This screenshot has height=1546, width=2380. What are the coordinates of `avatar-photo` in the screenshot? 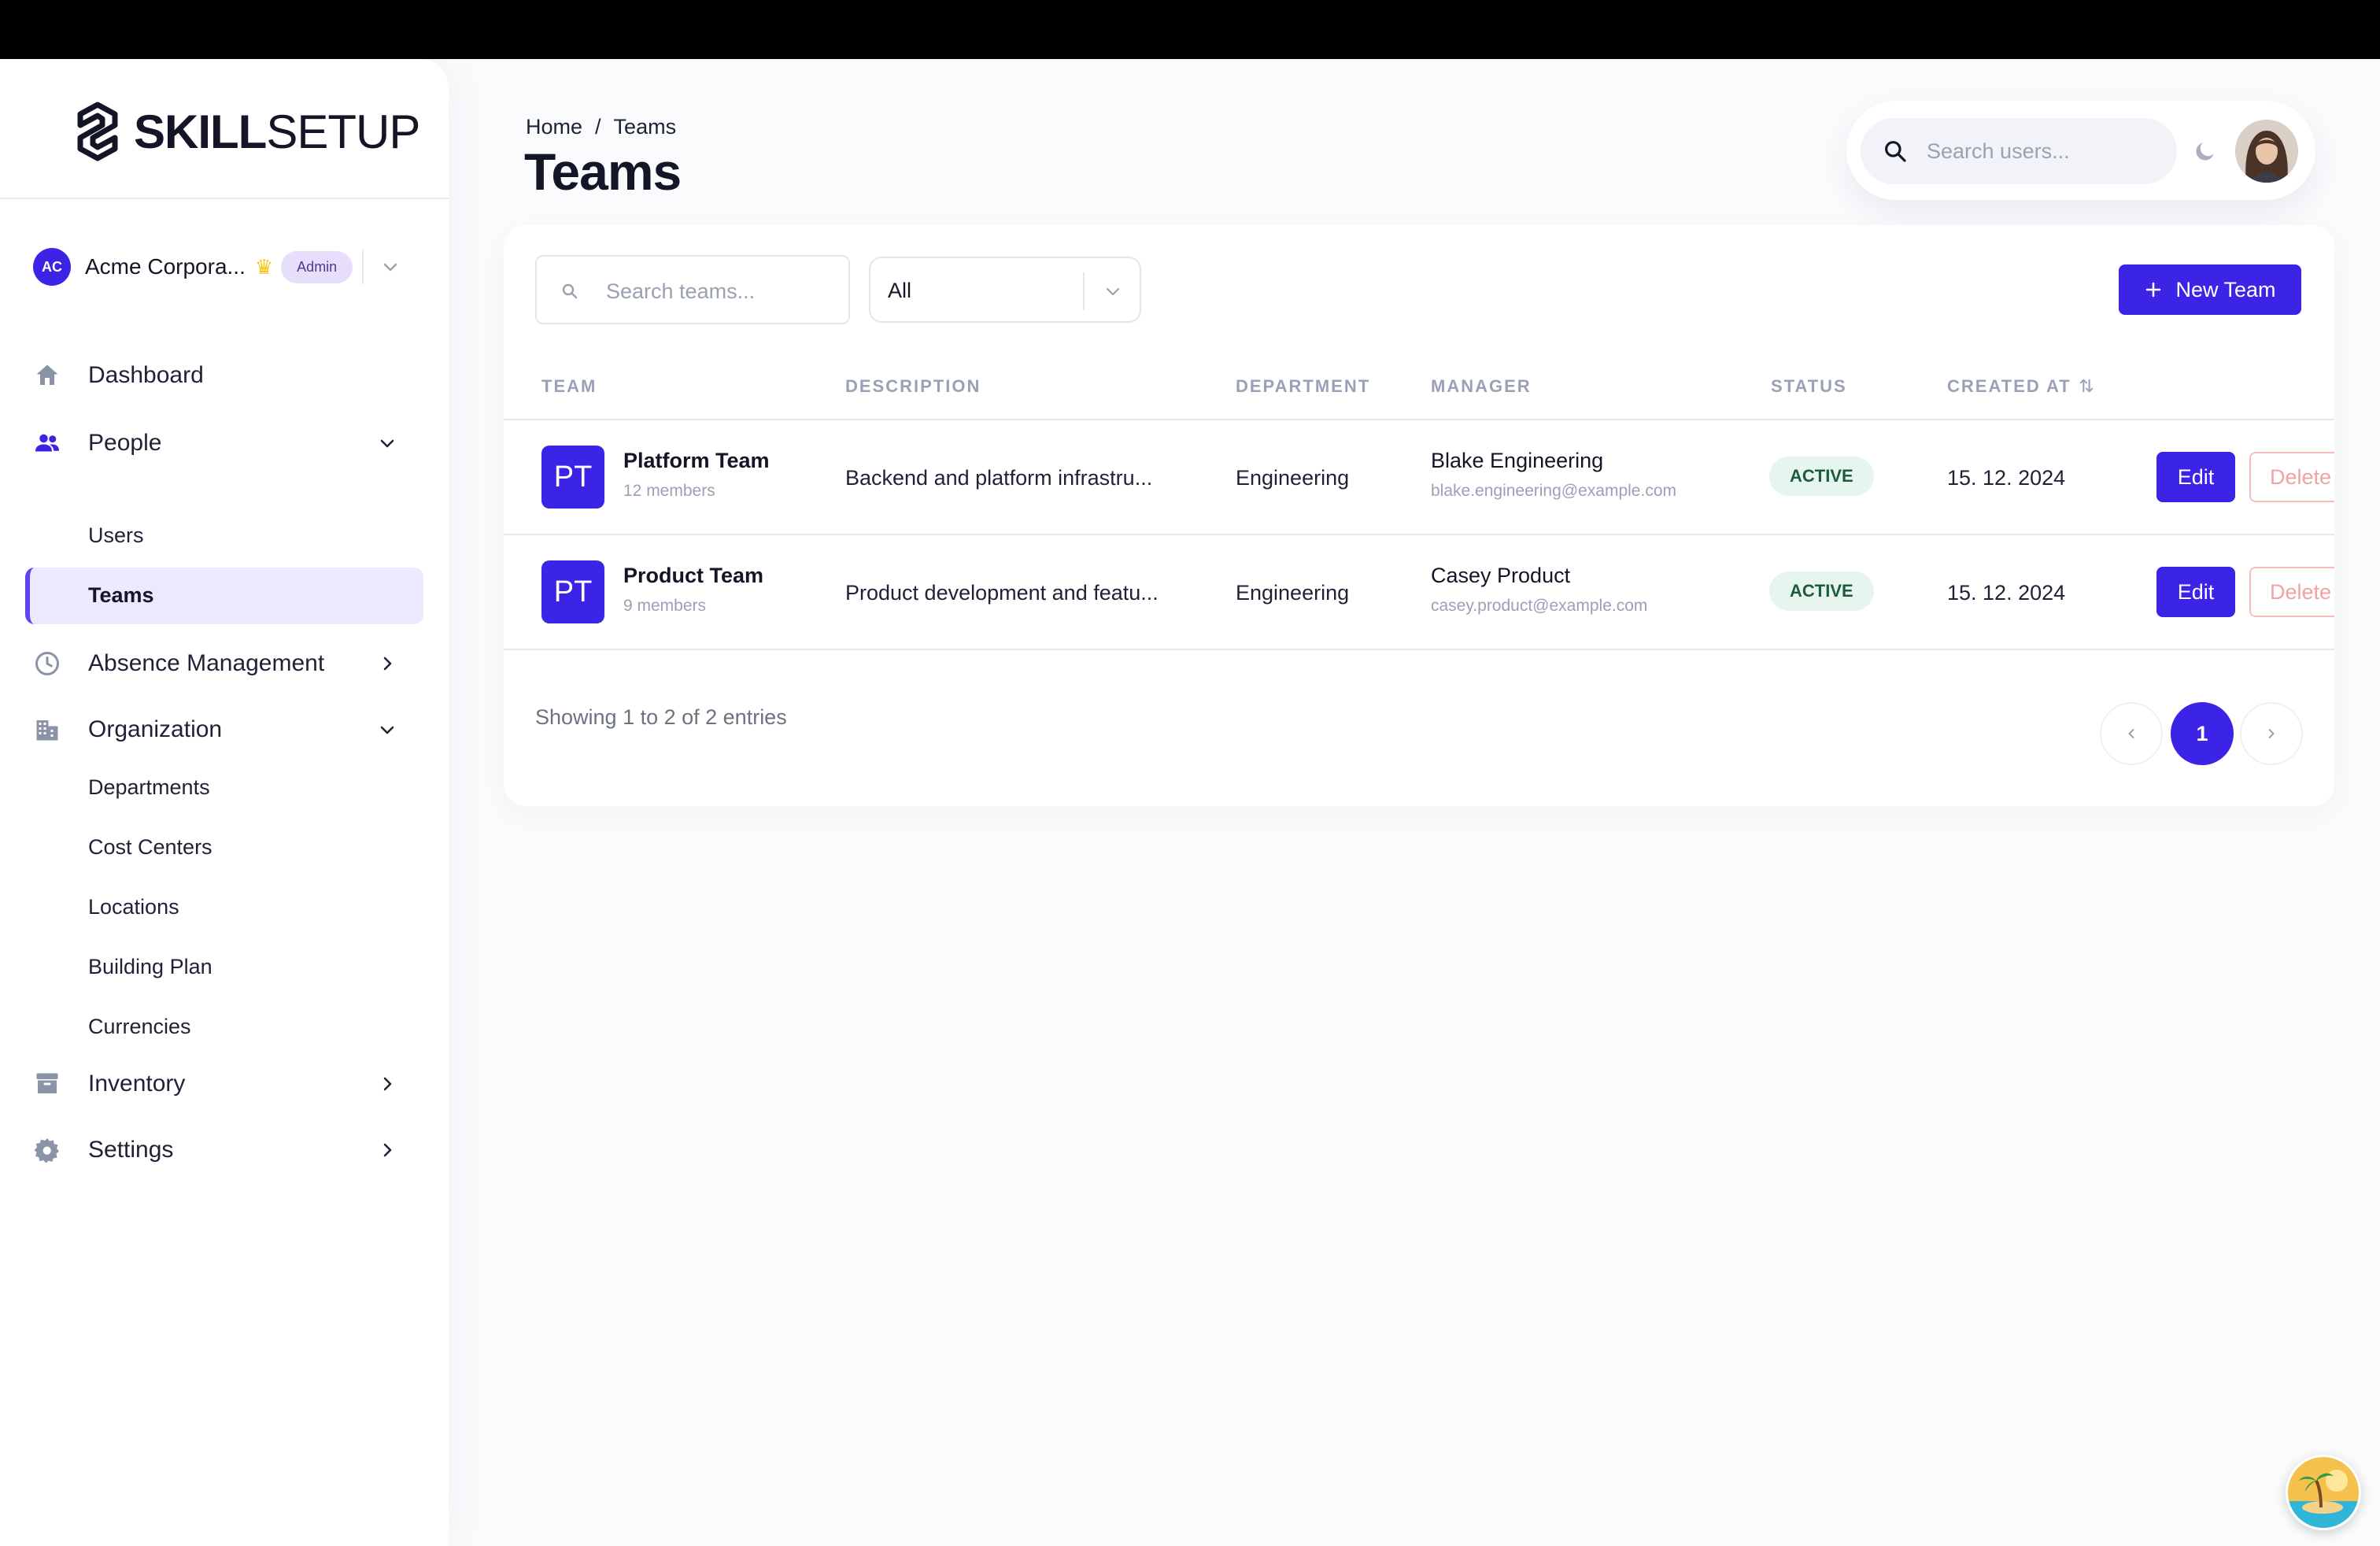 It's located at (2266, 152).